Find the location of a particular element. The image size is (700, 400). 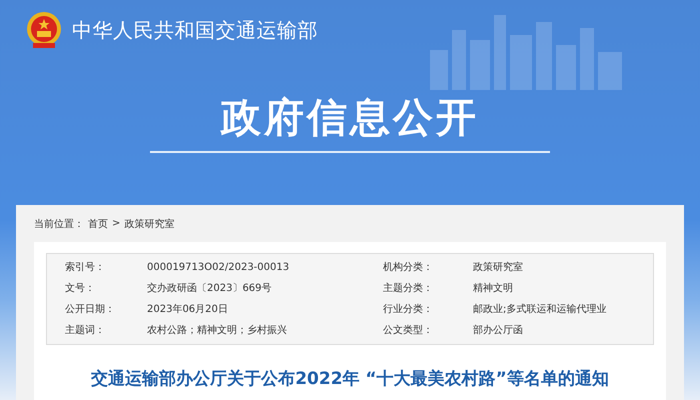

field-label: 机构分类： is located at coordinates (408, 267).